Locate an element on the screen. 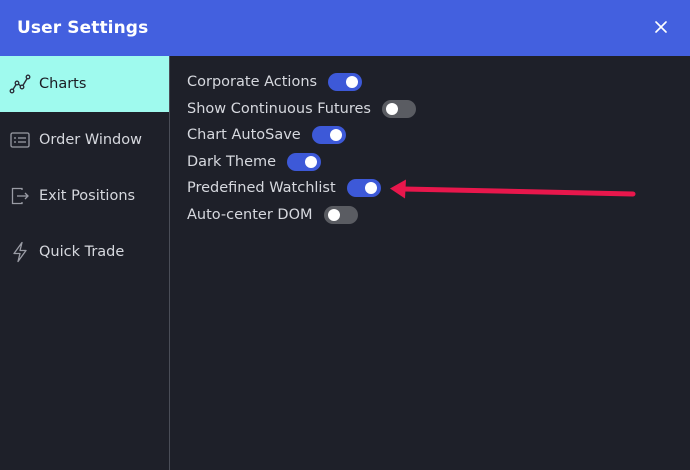 This screenshot has width=690, height=470. option-chart-autosave: Chart AutoSave is located at coordinates (266, 135).